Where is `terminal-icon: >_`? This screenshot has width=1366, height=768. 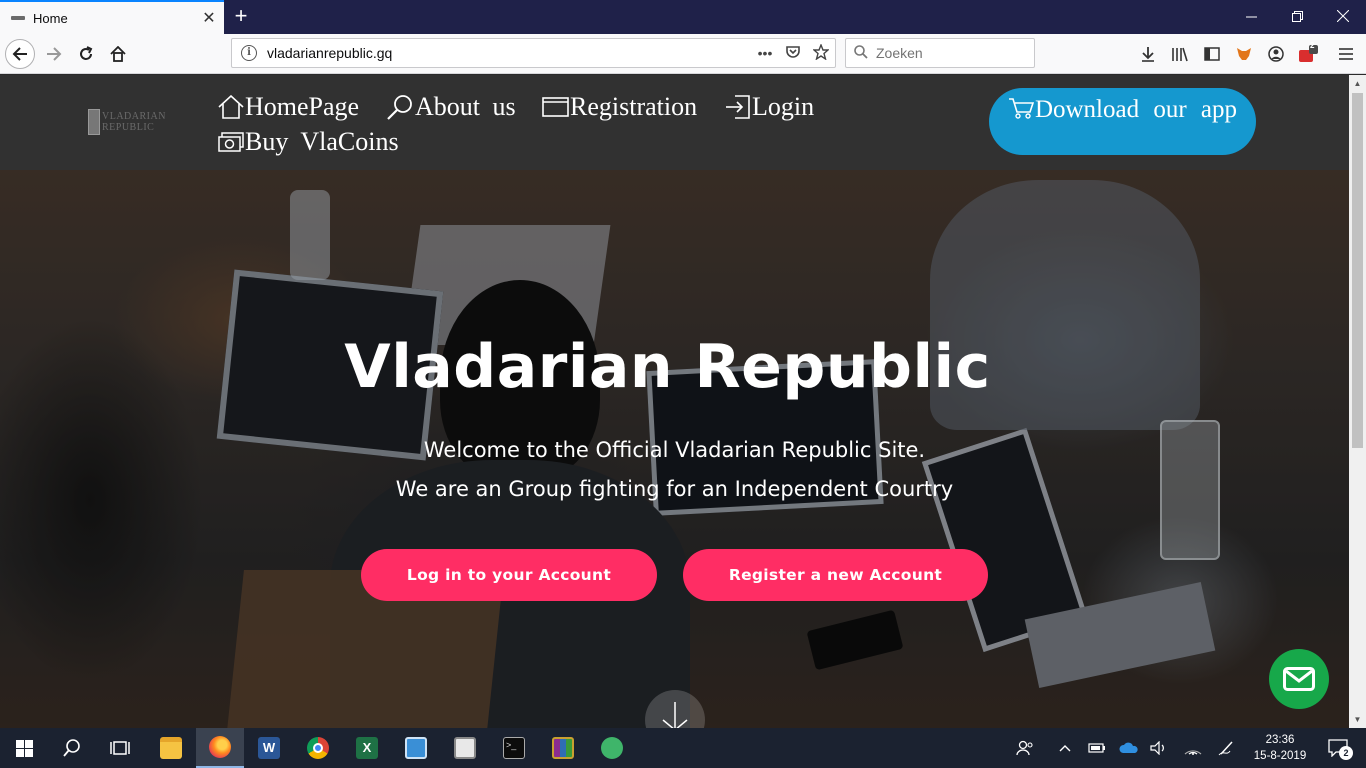 terminal-icon: >_ is located at coordinates (514, 748).